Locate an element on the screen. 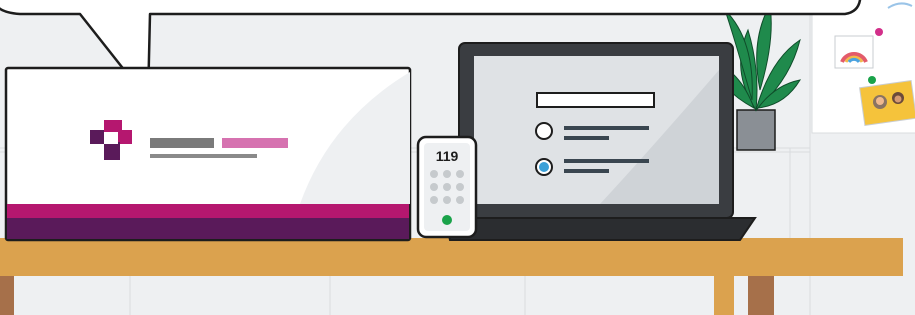  wall-board is located at coordinates (863, 67).